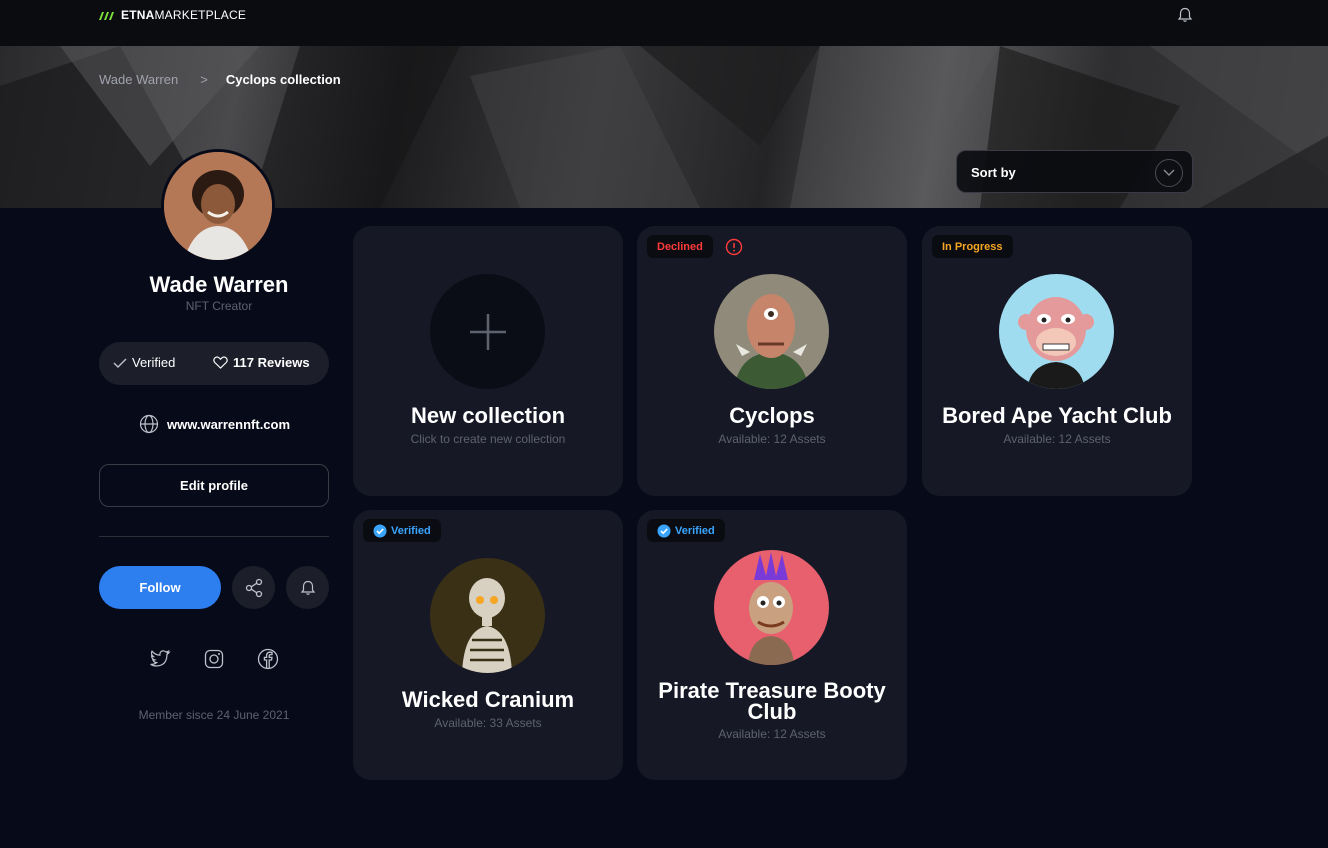 Image resolution: width=1328 pixels, height=848 pixels. What do you see at coordinates (214, 715) in the screenshot?
I see `member-since: Member sisce 24 June 2021` at bounding box center [214, 715].